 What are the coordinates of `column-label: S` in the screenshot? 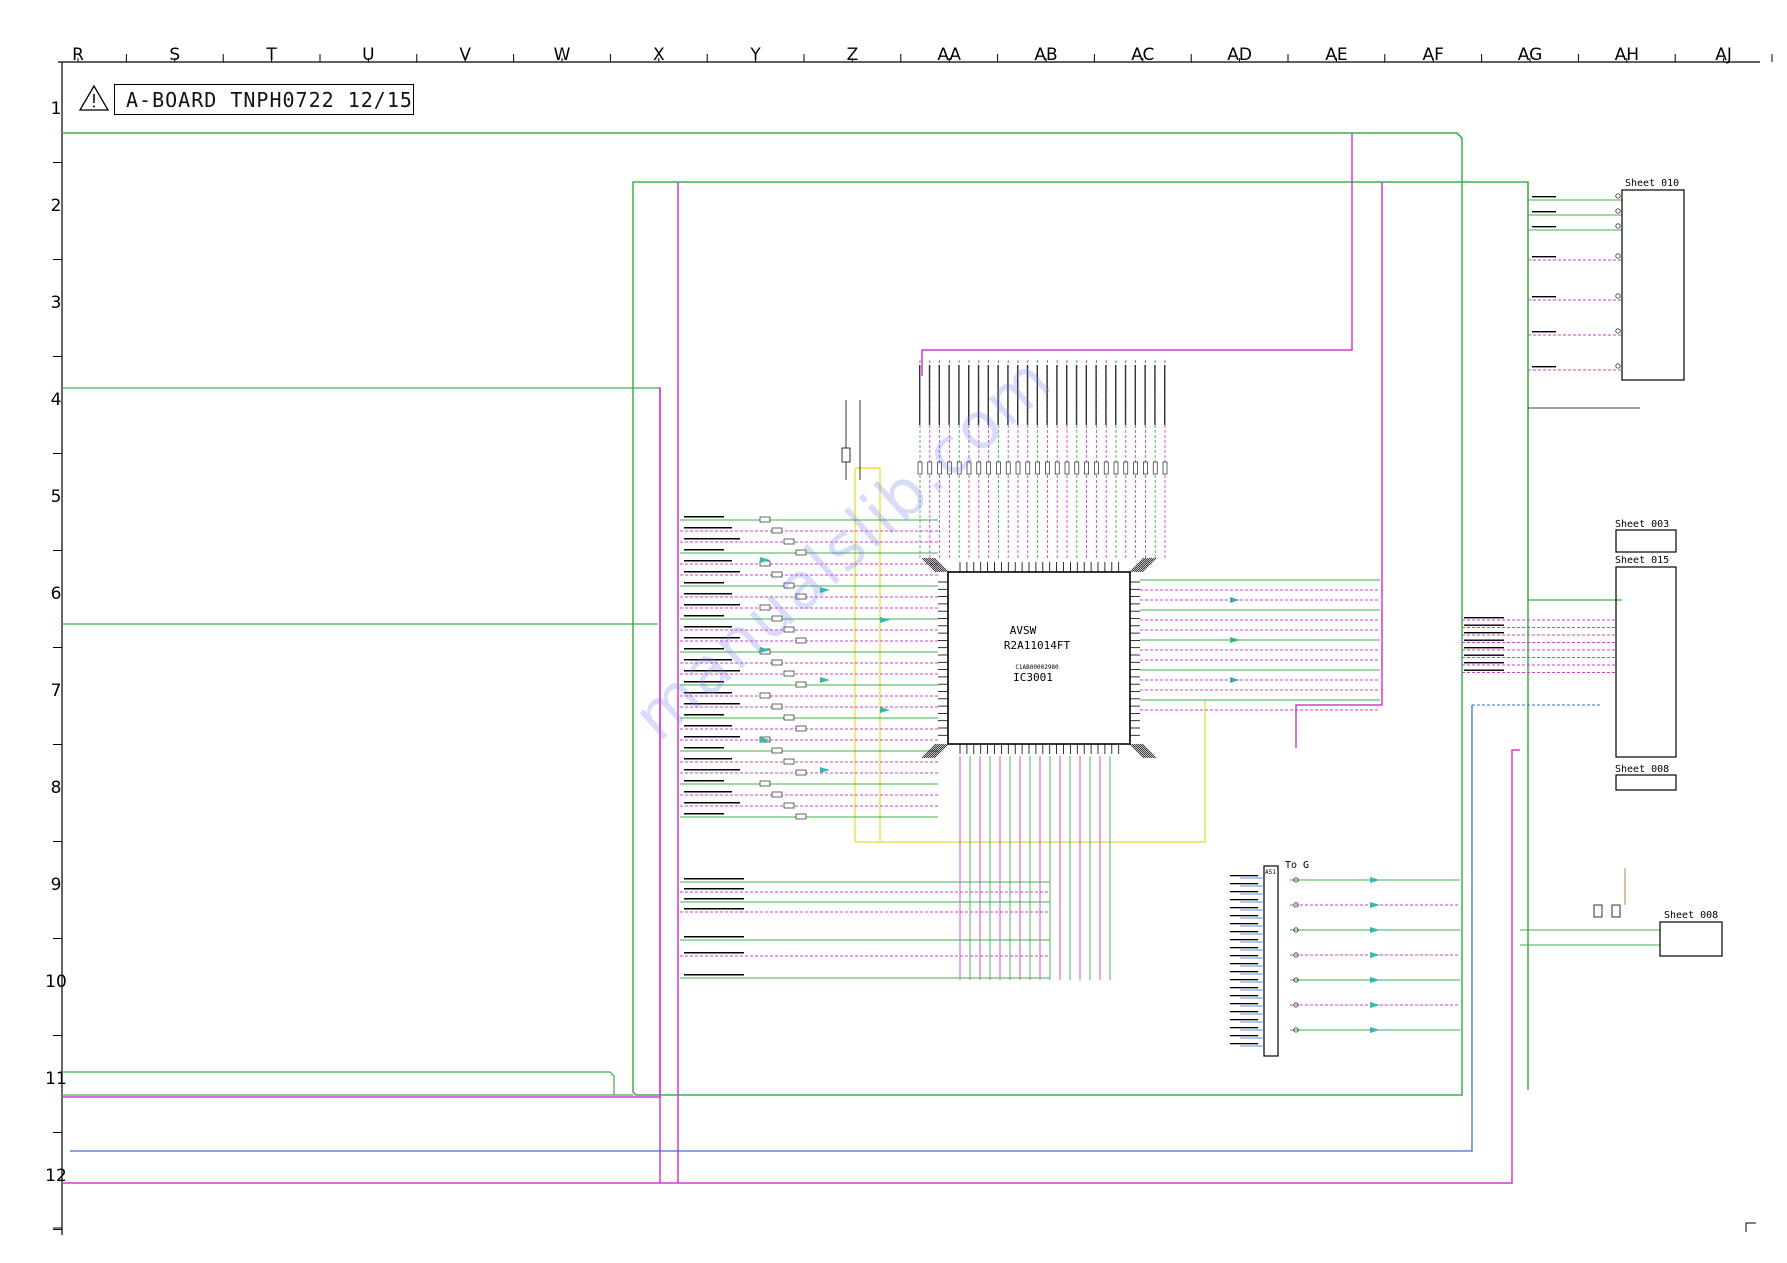 It's located at (174, 55).